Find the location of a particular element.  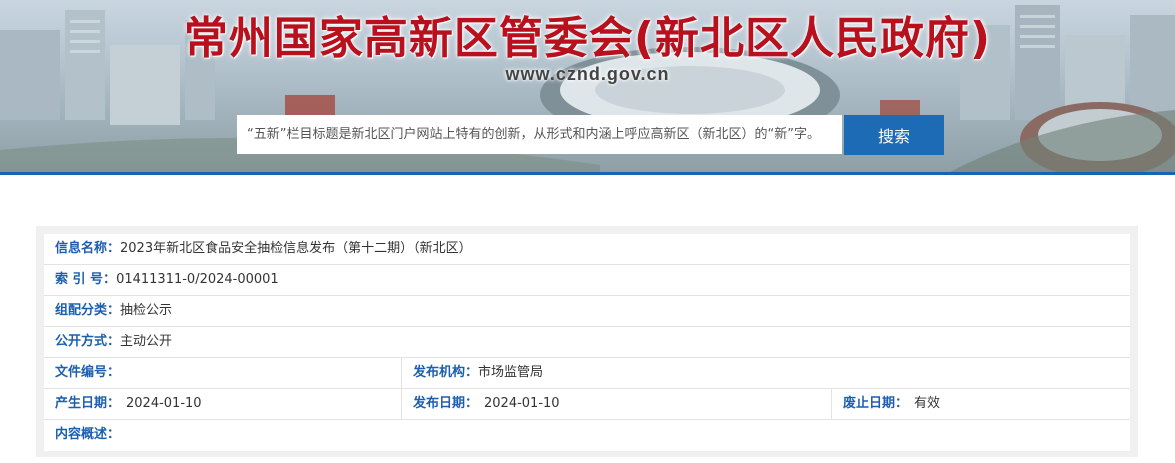

info-cell-name: 信息名称：2023年新北区食品安全抽检信息发布（第十二期）（新北区） is located at coordinates (587, 249).